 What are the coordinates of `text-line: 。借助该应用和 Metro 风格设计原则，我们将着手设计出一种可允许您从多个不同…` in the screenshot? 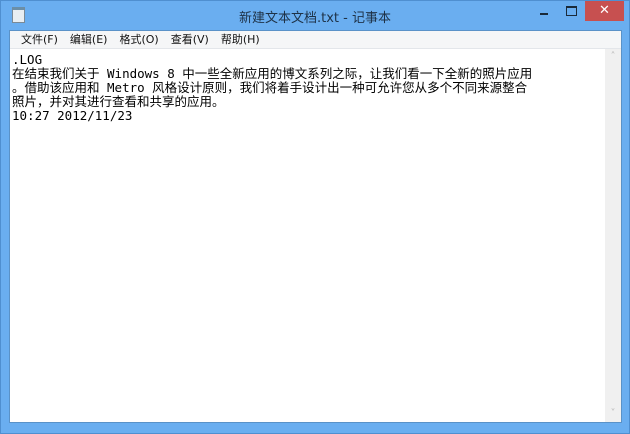 It's located at (270, 87).